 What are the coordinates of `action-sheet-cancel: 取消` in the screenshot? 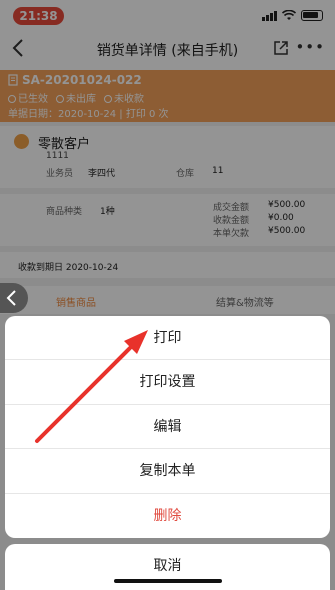 It's located at (167, 567).